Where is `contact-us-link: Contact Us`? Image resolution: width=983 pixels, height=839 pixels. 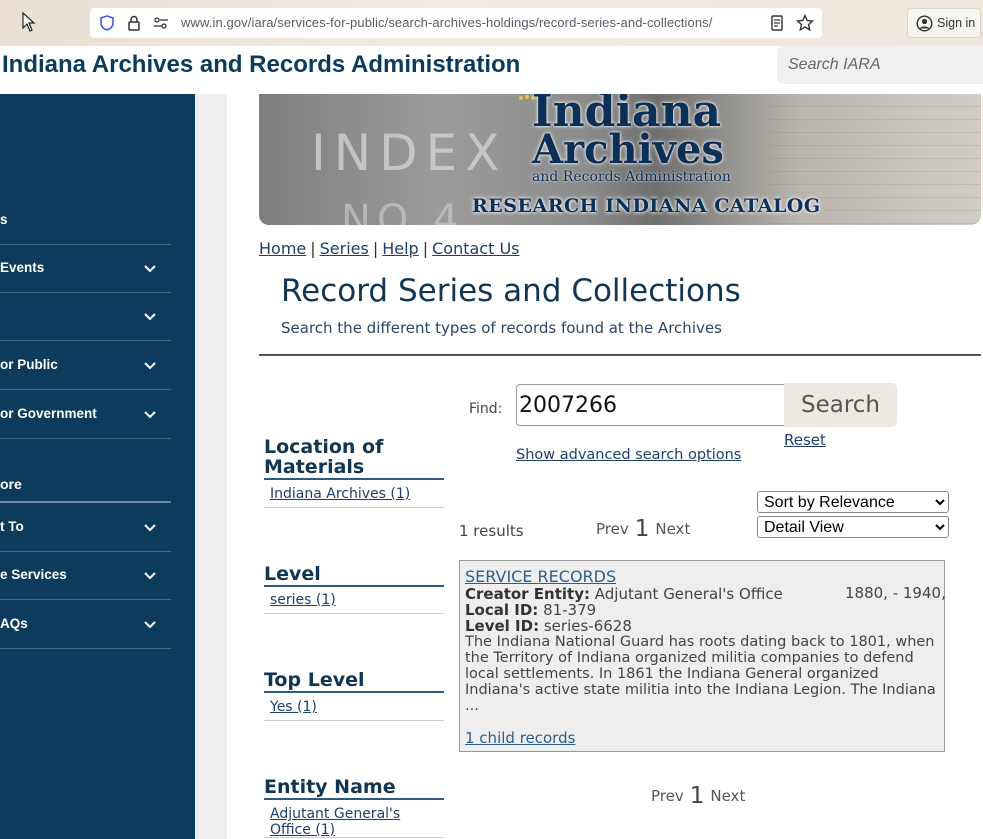 contact-us-link: Contact Us is located at coordinates (475, 248).